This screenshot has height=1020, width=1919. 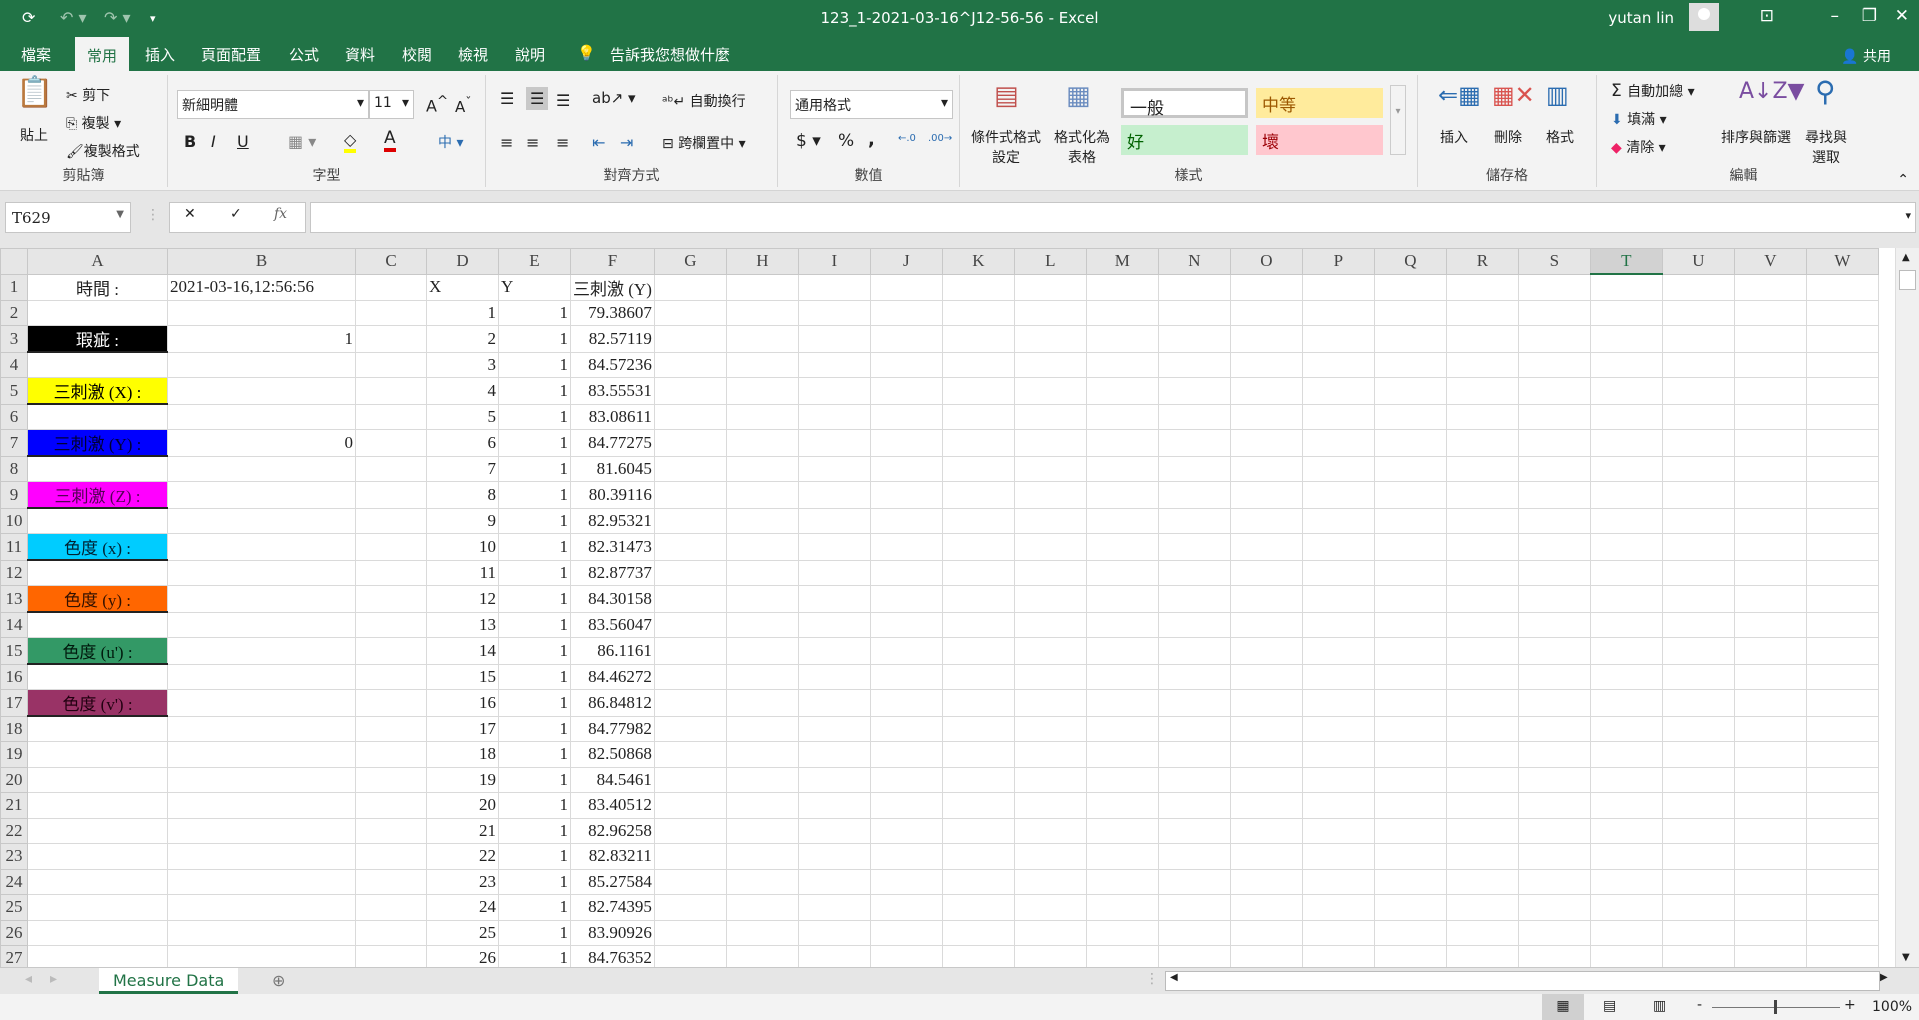 What do you see at coordinates (1410, 599) in the screenshot?
I see `cell-Q13` at bounding box center [1410, 599].